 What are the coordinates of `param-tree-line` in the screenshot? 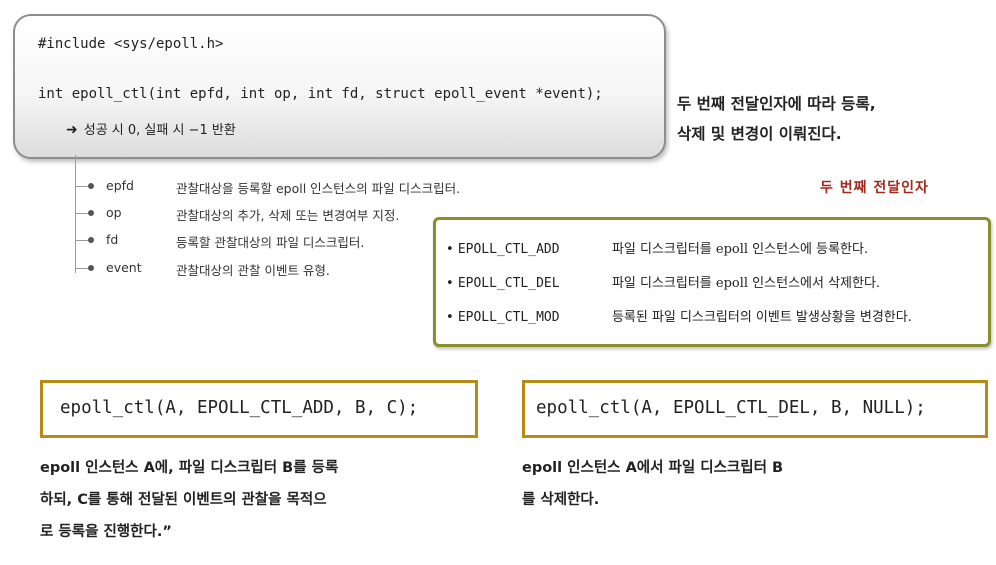 It's located at (75, 214).